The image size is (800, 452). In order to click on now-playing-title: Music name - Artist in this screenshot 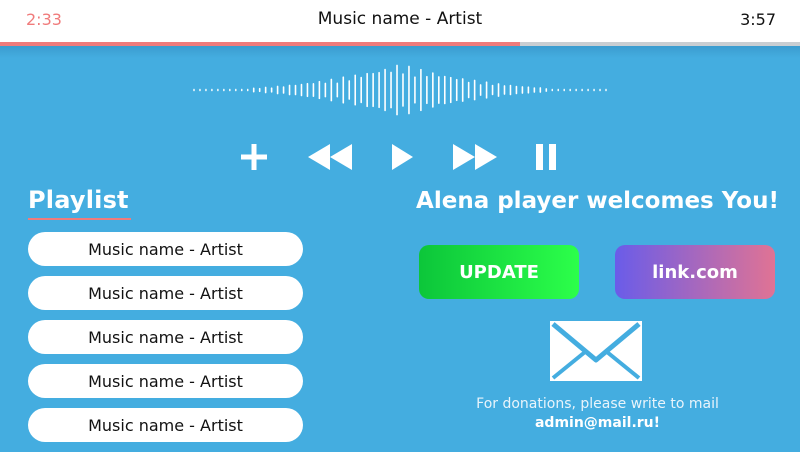, I will do `click(400, 19)`.